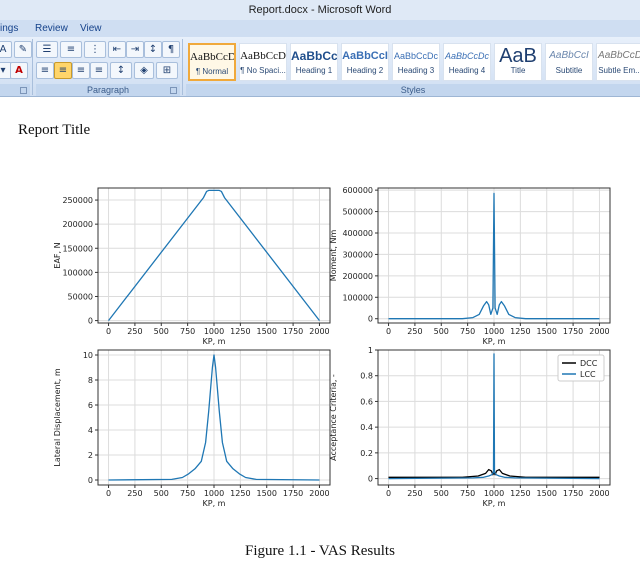 Image resolution: width=640 pixels, height=573 pixels. I want to click on align-left-icon: ≡, so click(45, 70).